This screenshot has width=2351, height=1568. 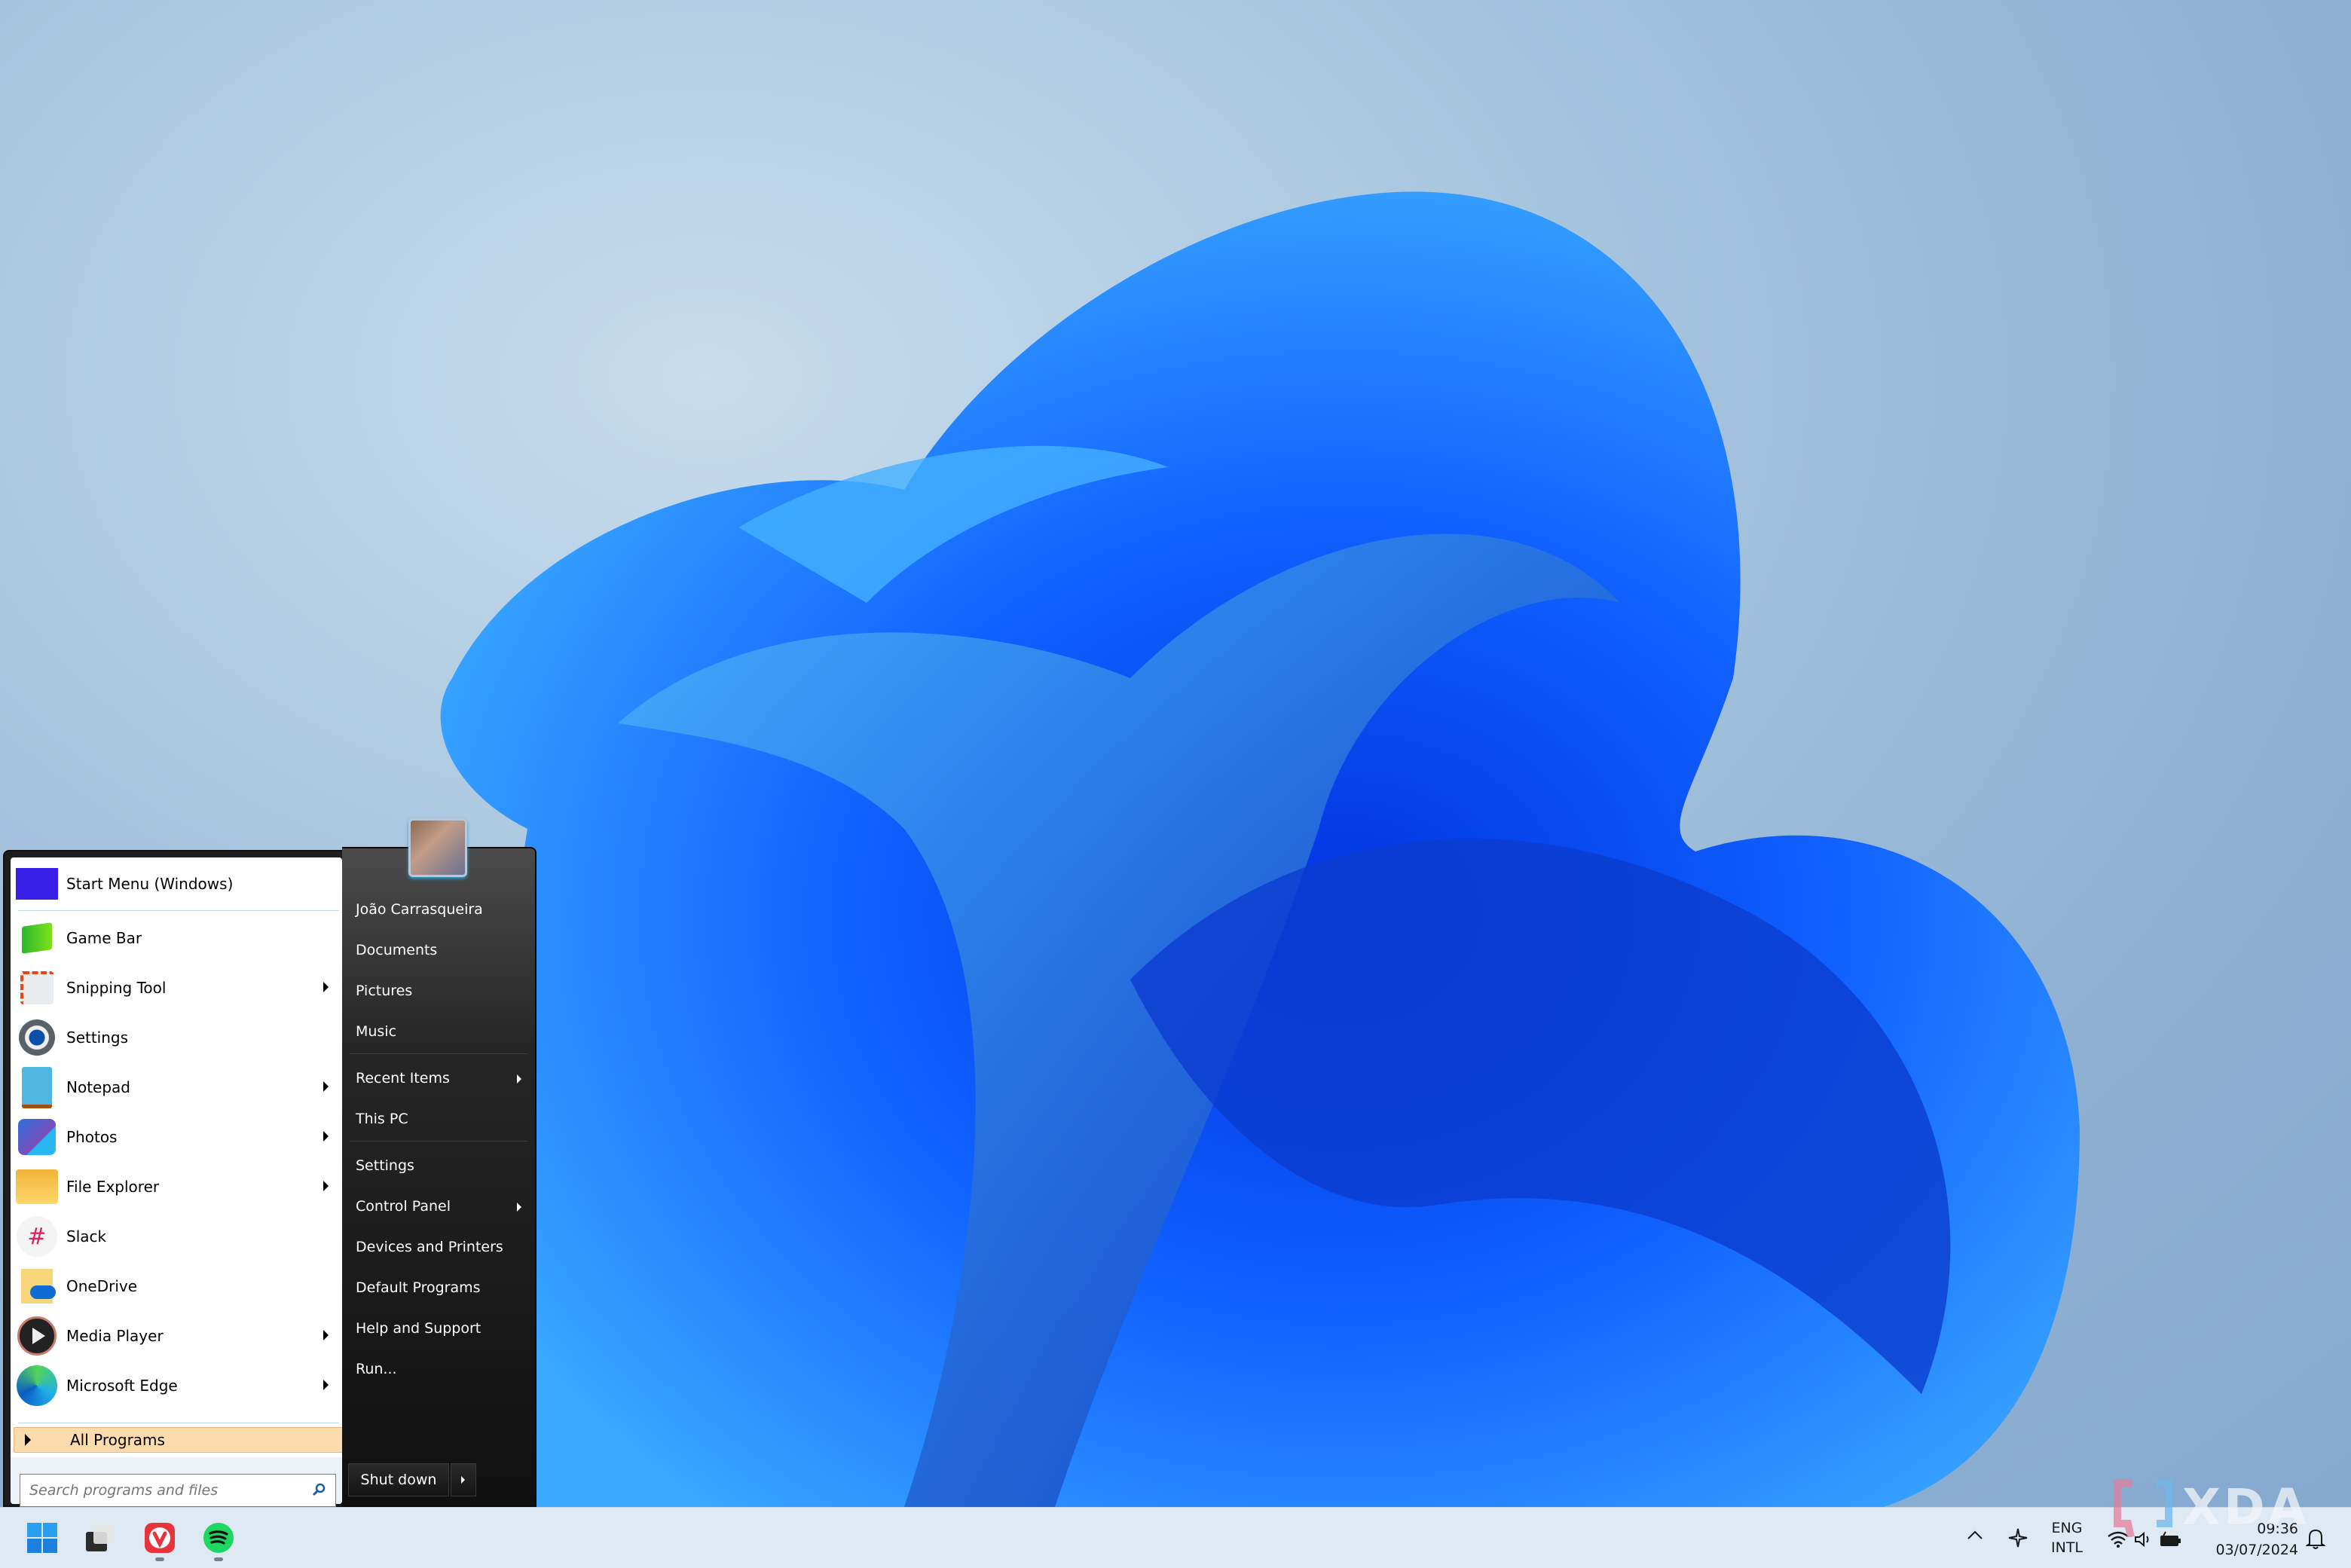 I want to click on game-bar-icon, so click(x=37, y=938).